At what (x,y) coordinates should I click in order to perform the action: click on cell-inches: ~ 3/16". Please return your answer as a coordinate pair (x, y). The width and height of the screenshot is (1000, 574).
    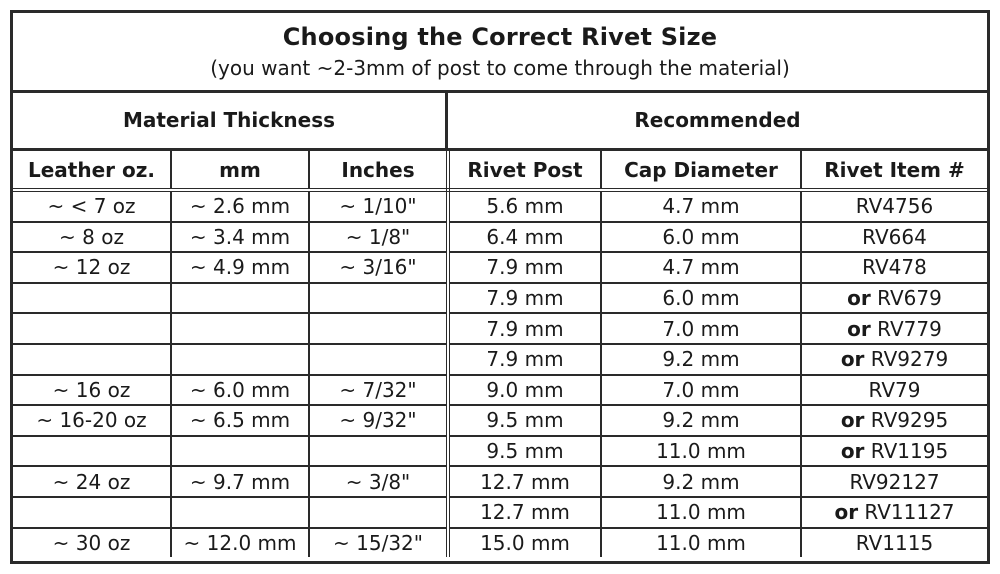
    Looking at the image, I should click on (379, 267).